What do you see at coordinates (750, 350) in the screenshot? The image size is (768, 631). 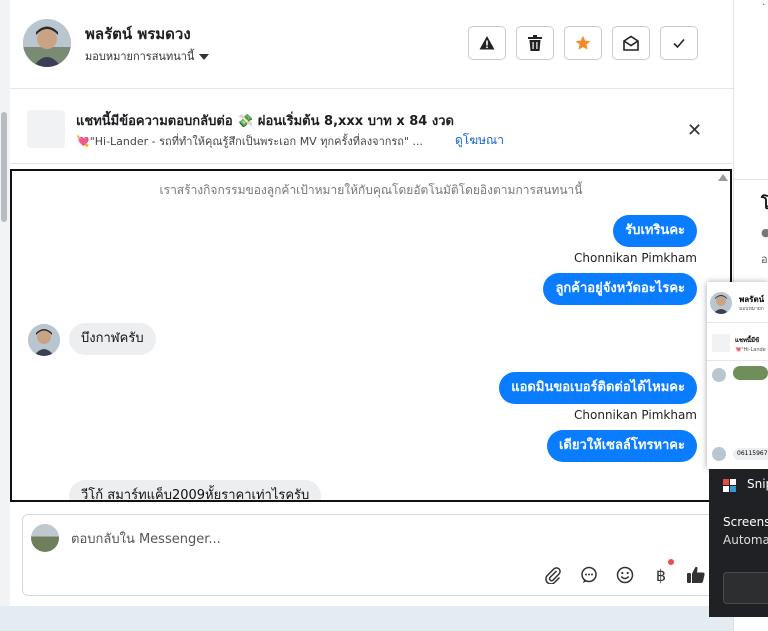 I see `popup-ad-sub: 💘"Hi-Lande` at bounding box center [750, 350].